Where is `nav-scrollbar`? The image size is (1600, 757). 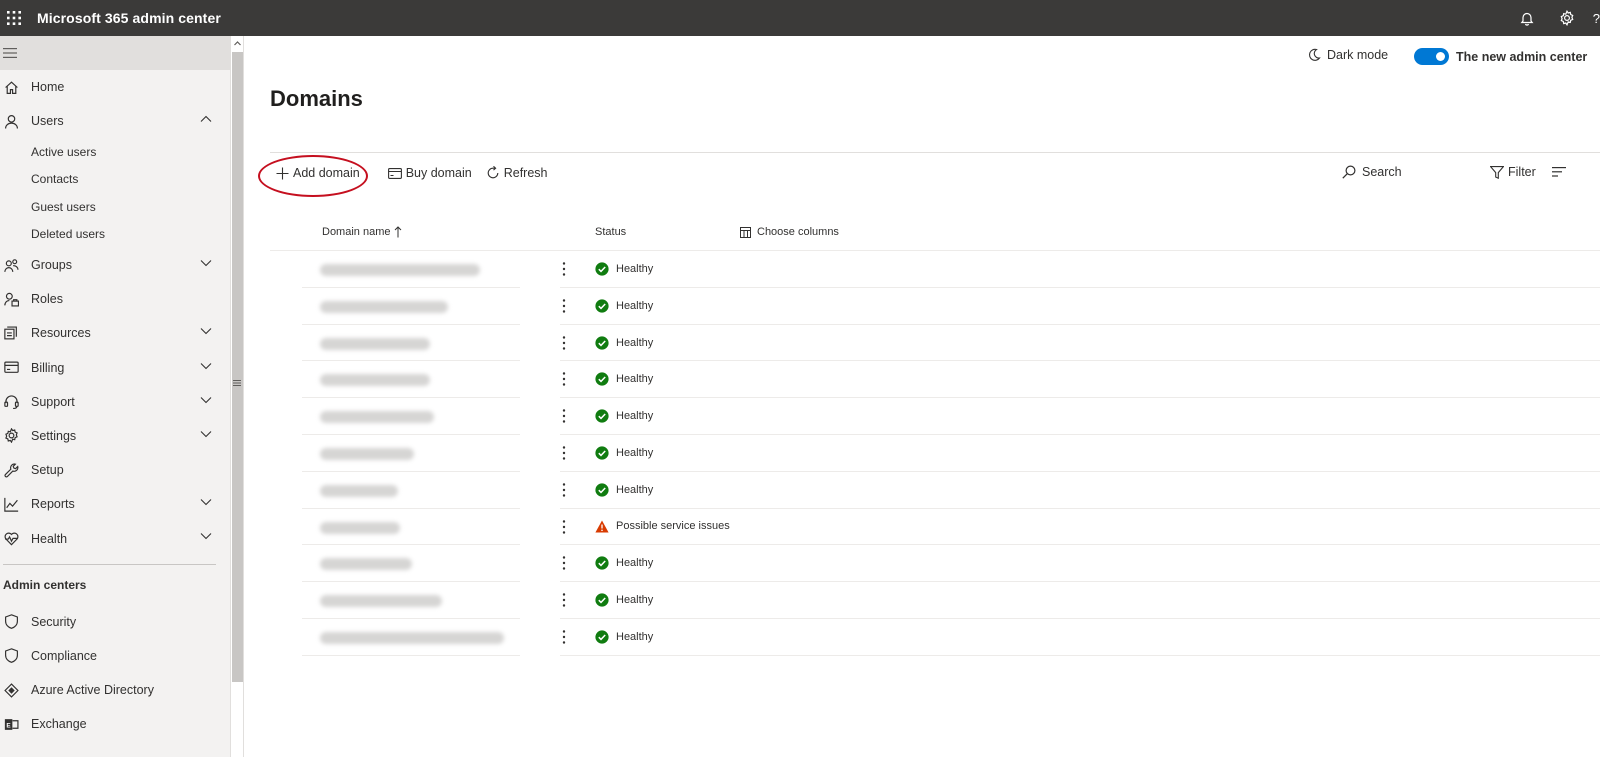 nav-scrollbar is located at coordinates (237, 396).